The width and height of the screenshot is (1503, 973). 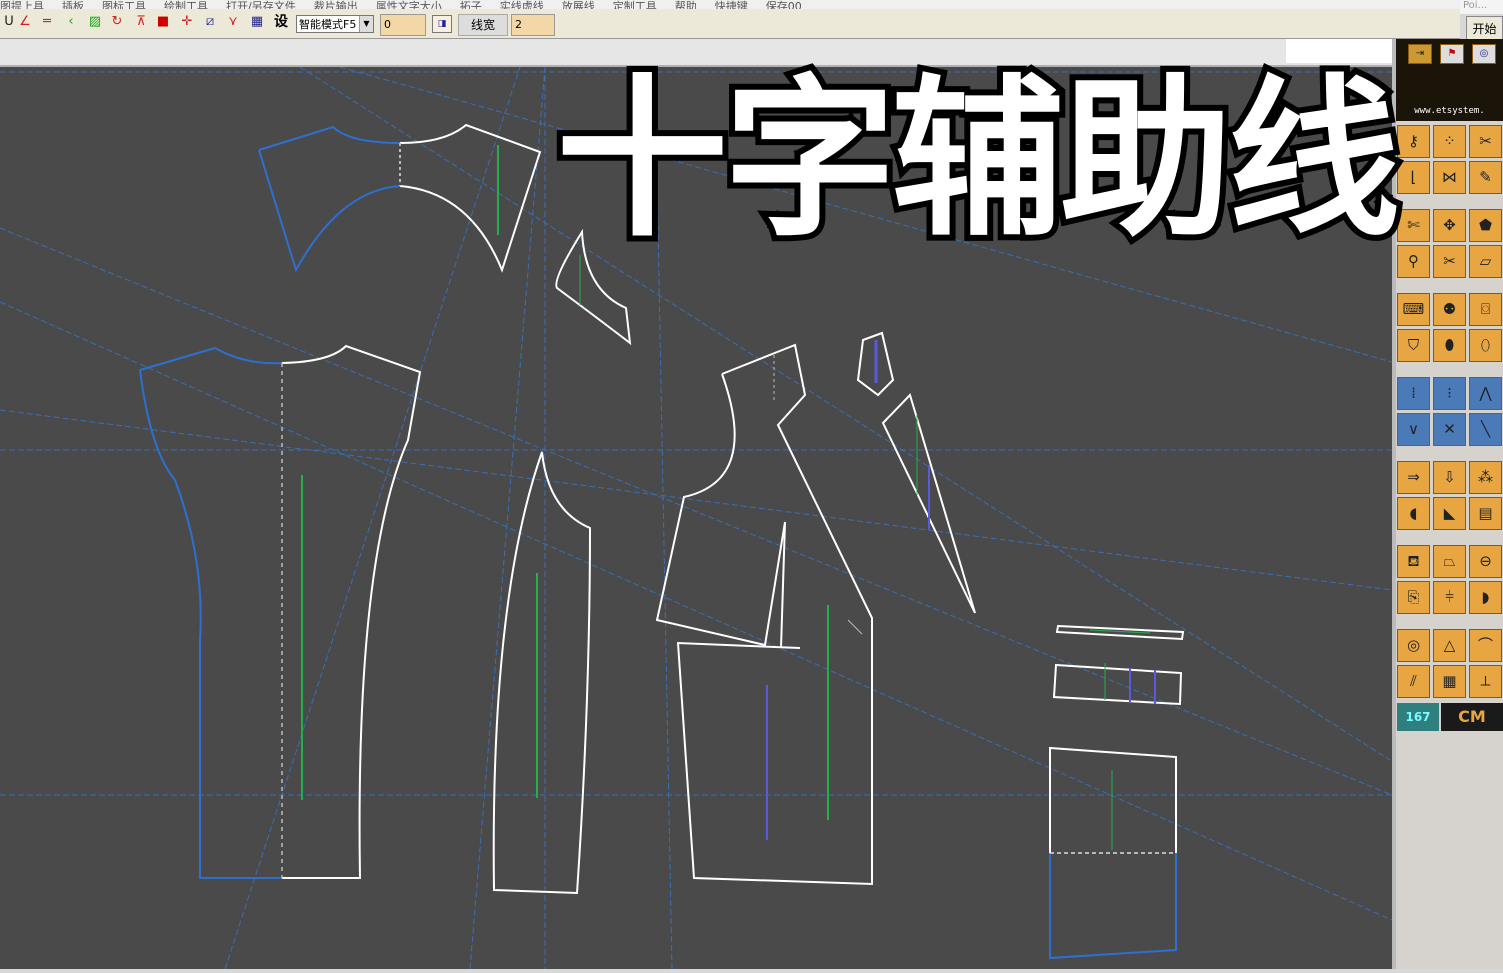 What do you see at coordinates (471, 4) in the screenshot?
I see `menu-item: 拓子` at bounding box center [471, 4].